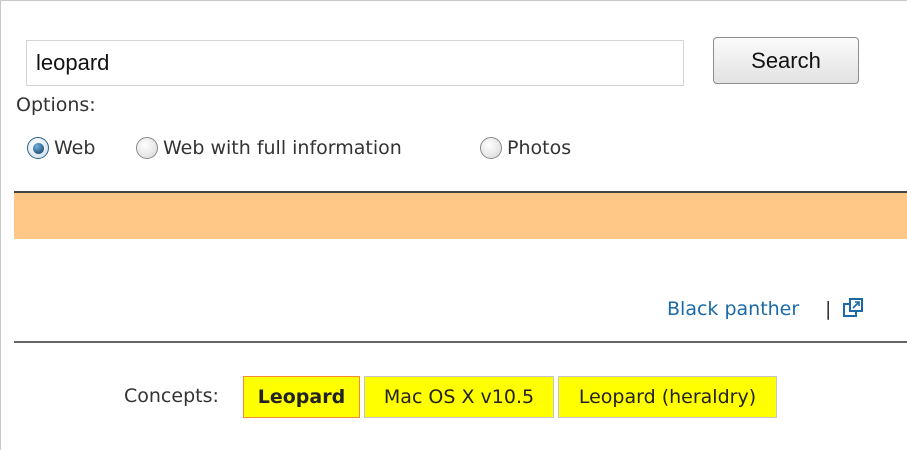 This screenshot has height=450, width=907. Describe the element at coordinates (301, 397) in the screenshot. I see `concept-leopard: Leopard` at that location.